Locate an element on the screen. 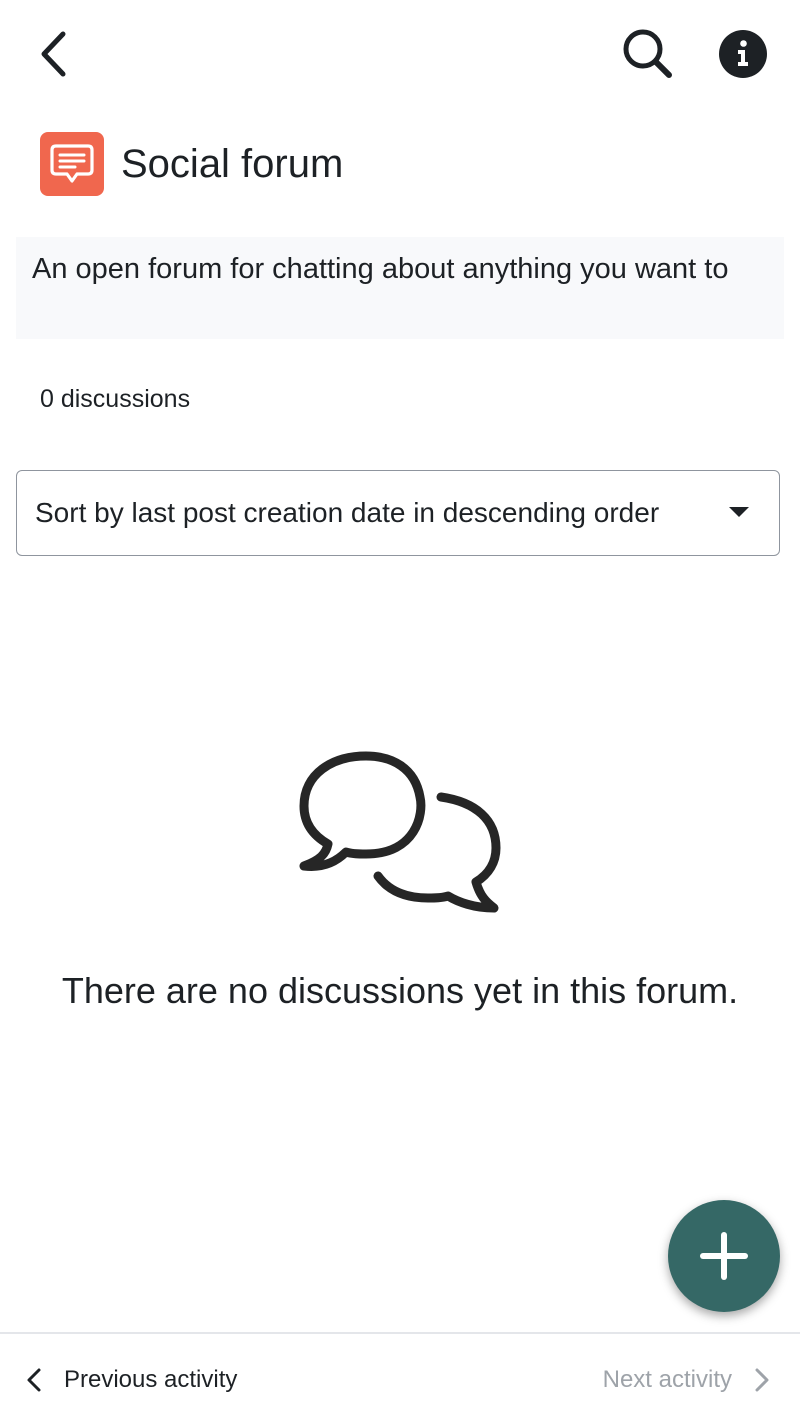 This screenshot has height=1426, width=800. forum-header: Social forum is located at coordinates (191, 164).